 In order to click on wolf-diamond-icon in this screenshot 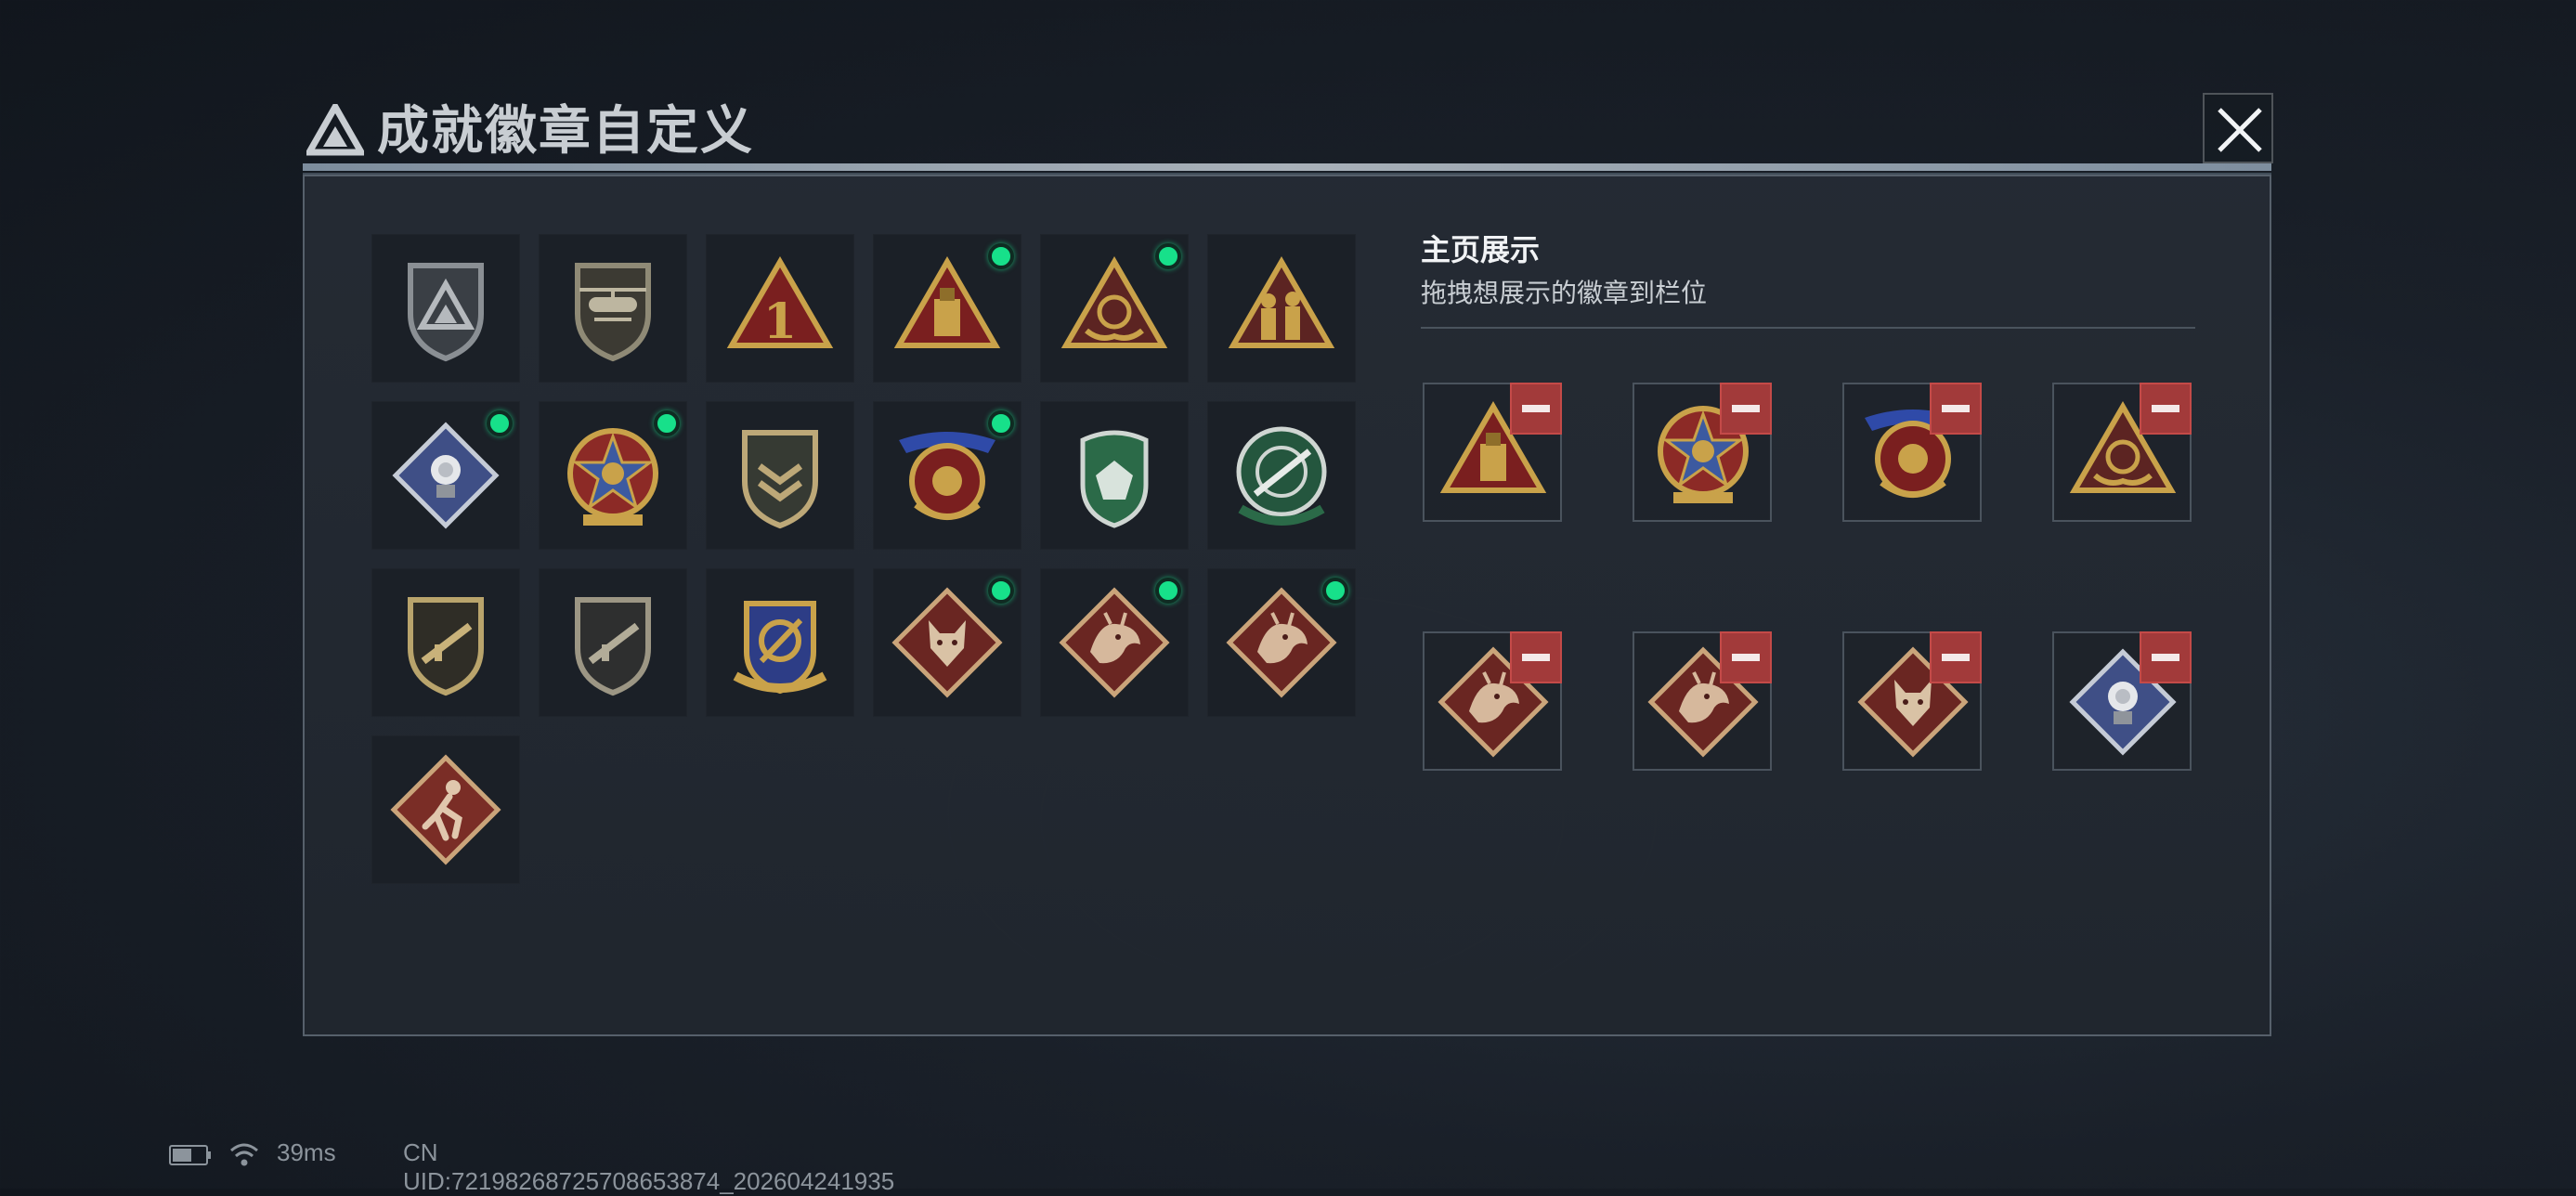, I will do `click(947, 642)`.